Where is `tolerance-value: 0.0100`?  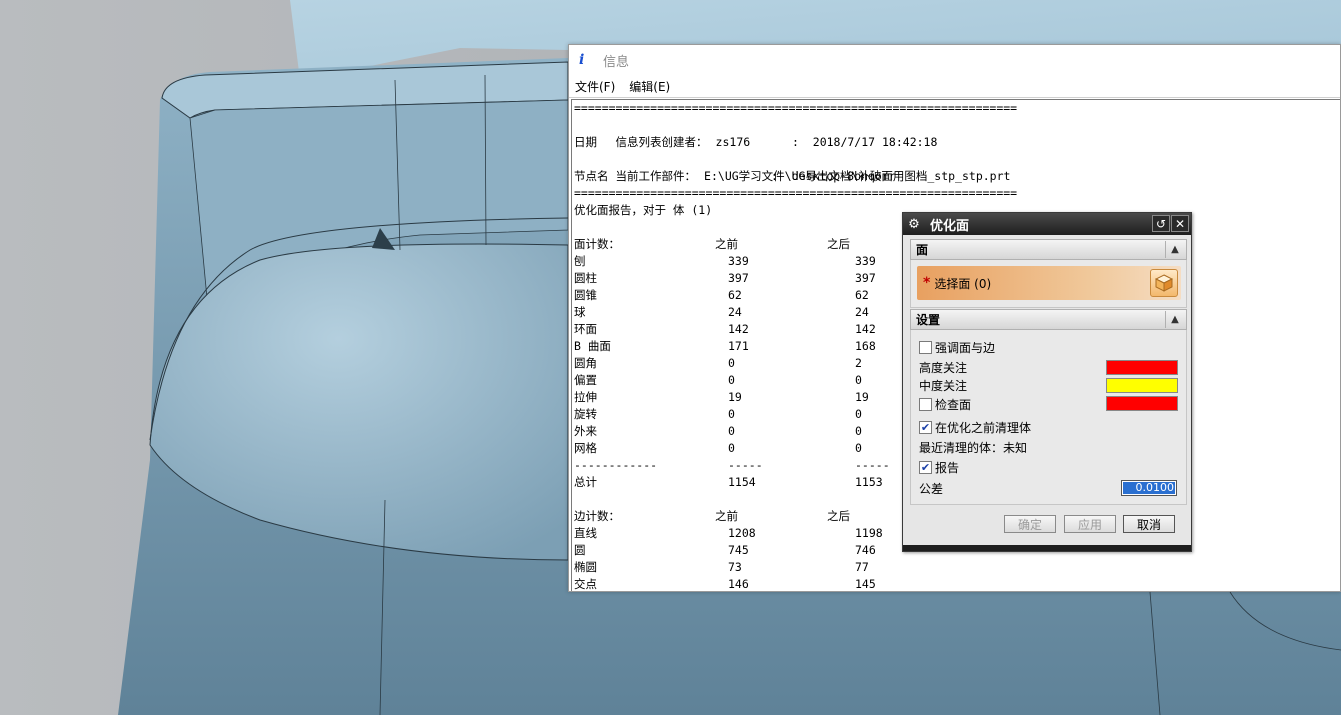 tolerance-value: 0.0100 is located at coordinates (1149, 488).